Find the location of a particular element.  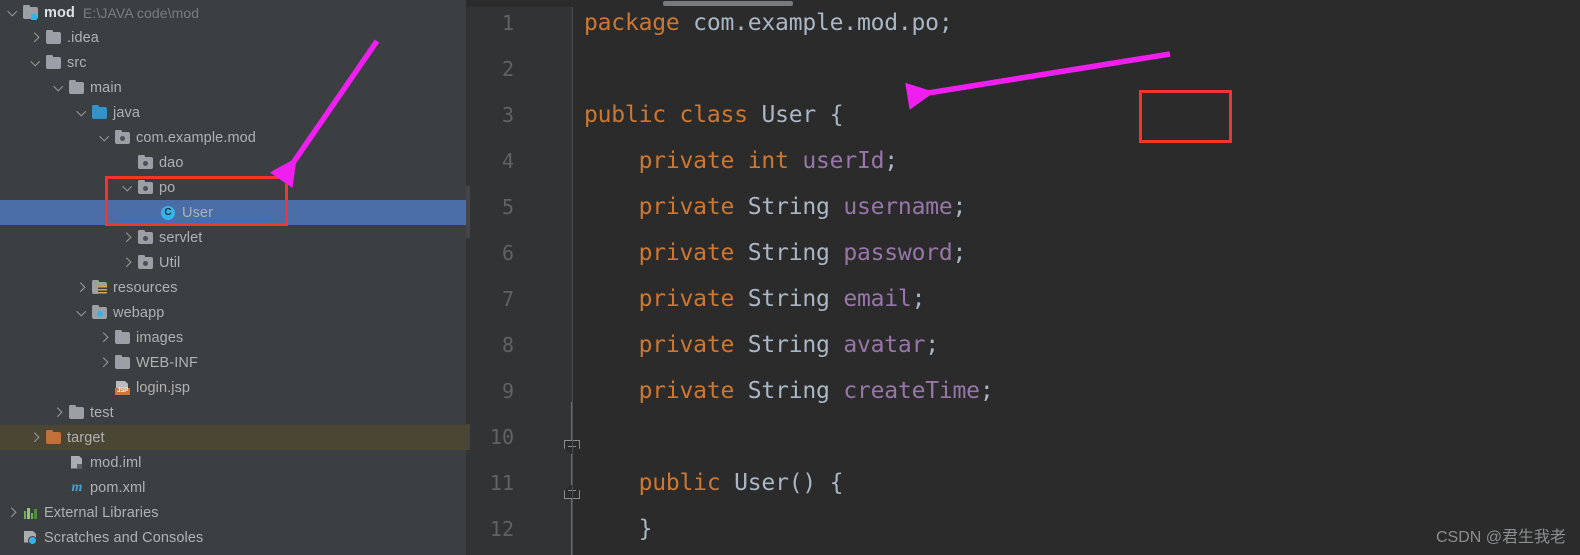

code-token: String is located at coordinates (788, 391).